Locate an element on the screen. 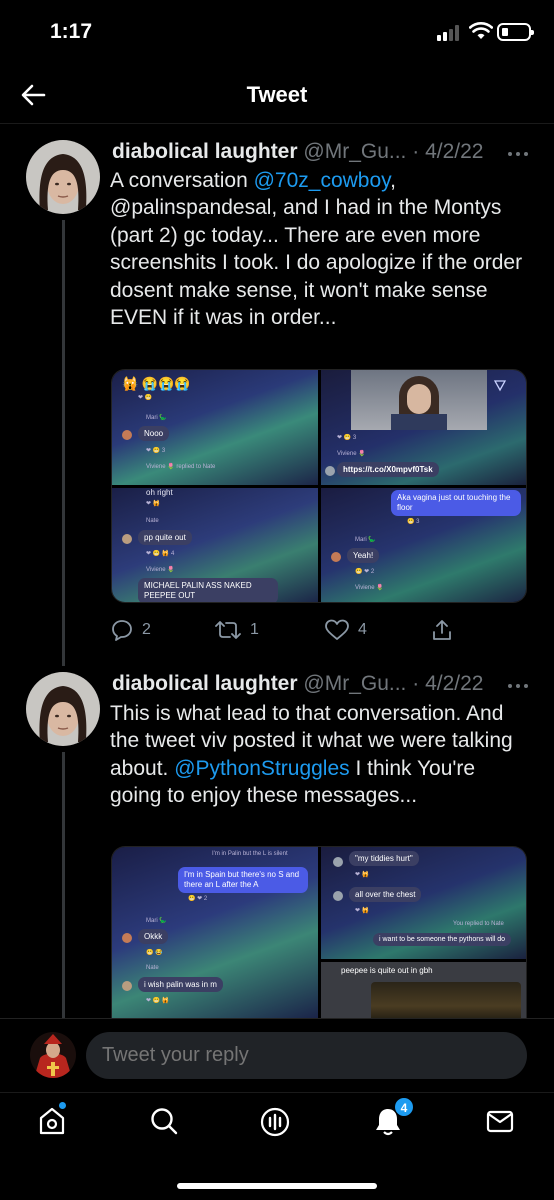  heart-icon is located at coordinates (337, 629).